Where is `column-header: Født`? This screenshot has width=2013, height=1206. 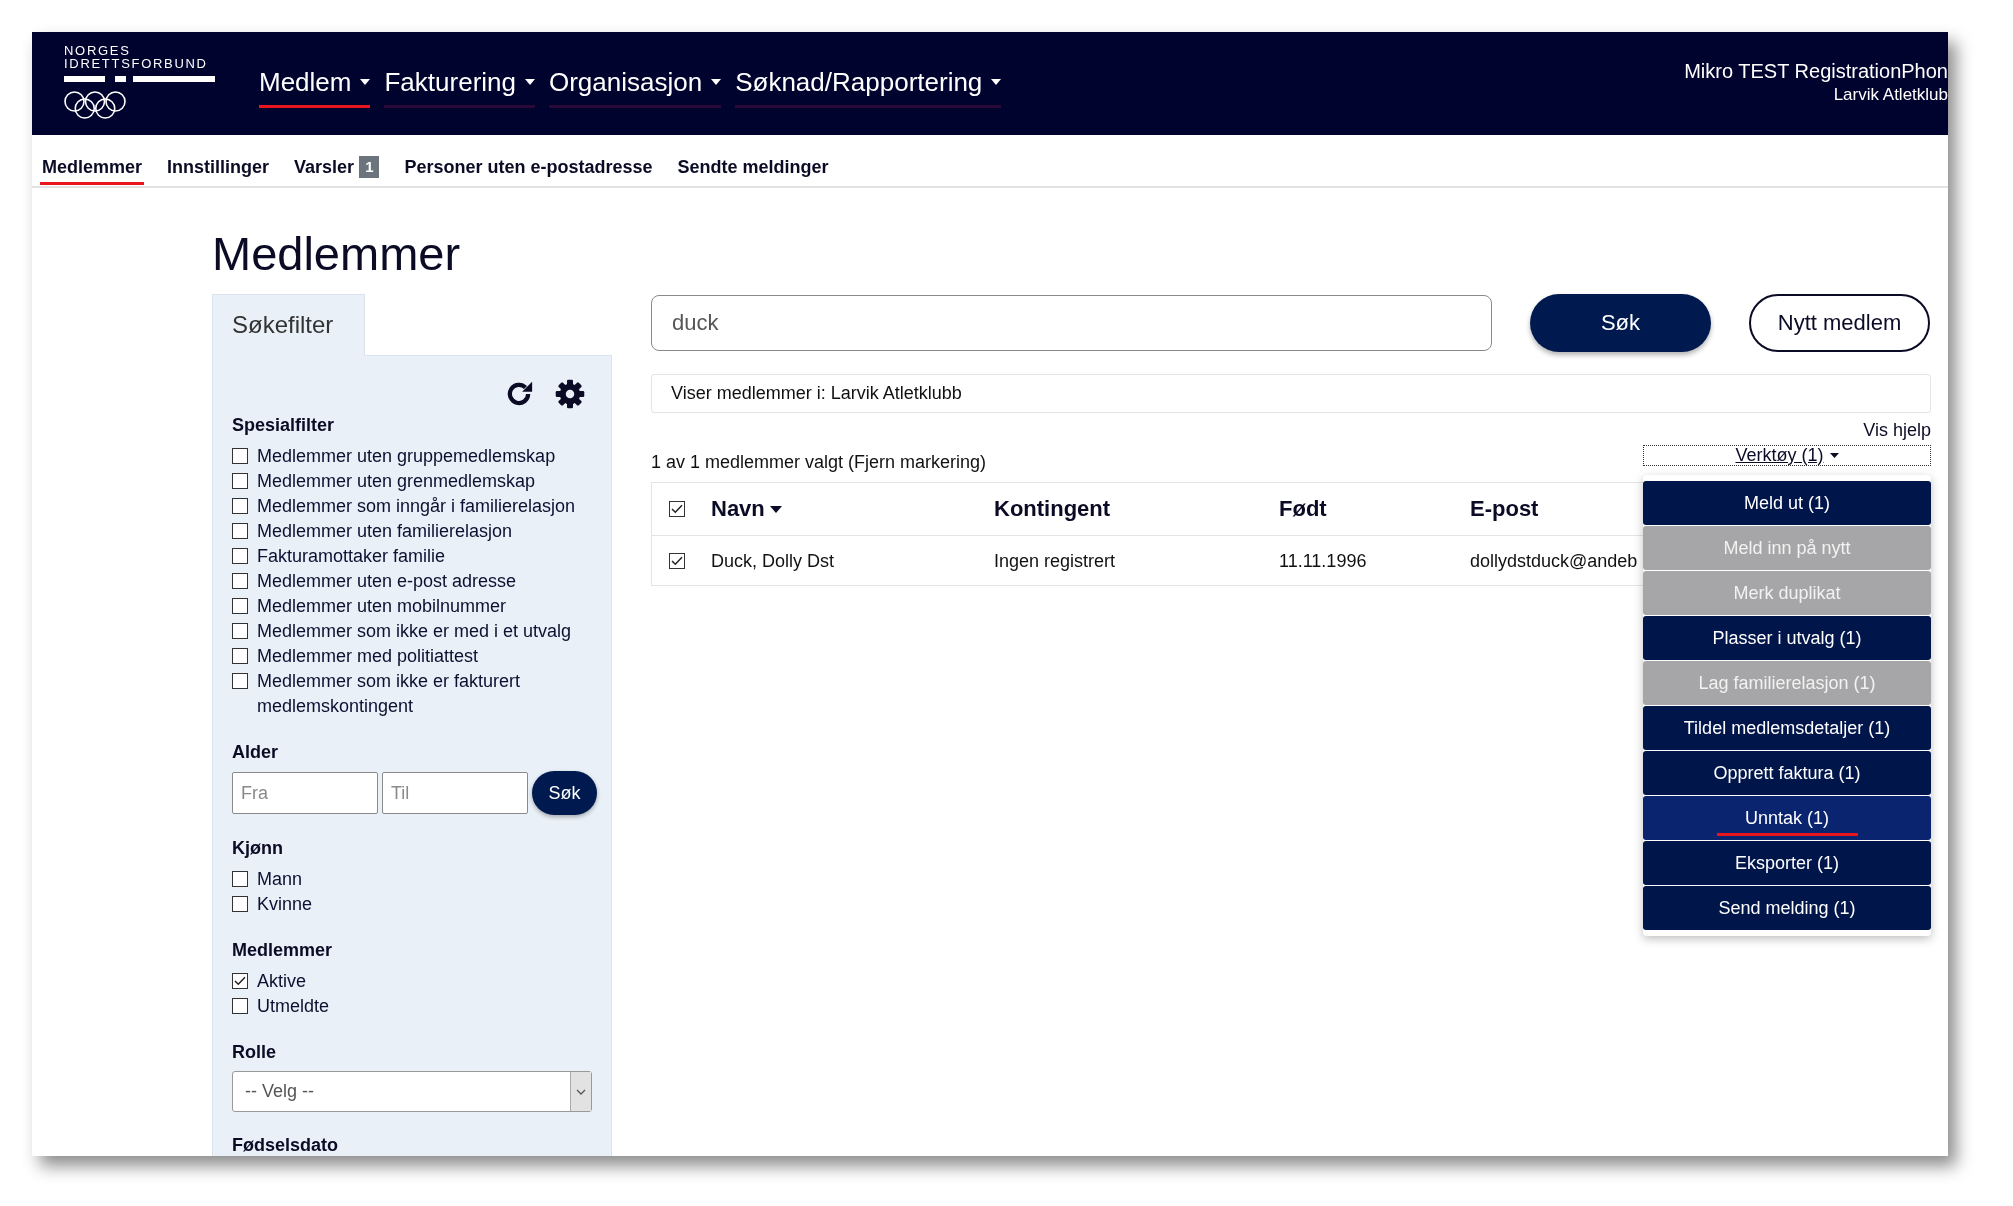 column-header: Født is located at coordinates (1303, 509).